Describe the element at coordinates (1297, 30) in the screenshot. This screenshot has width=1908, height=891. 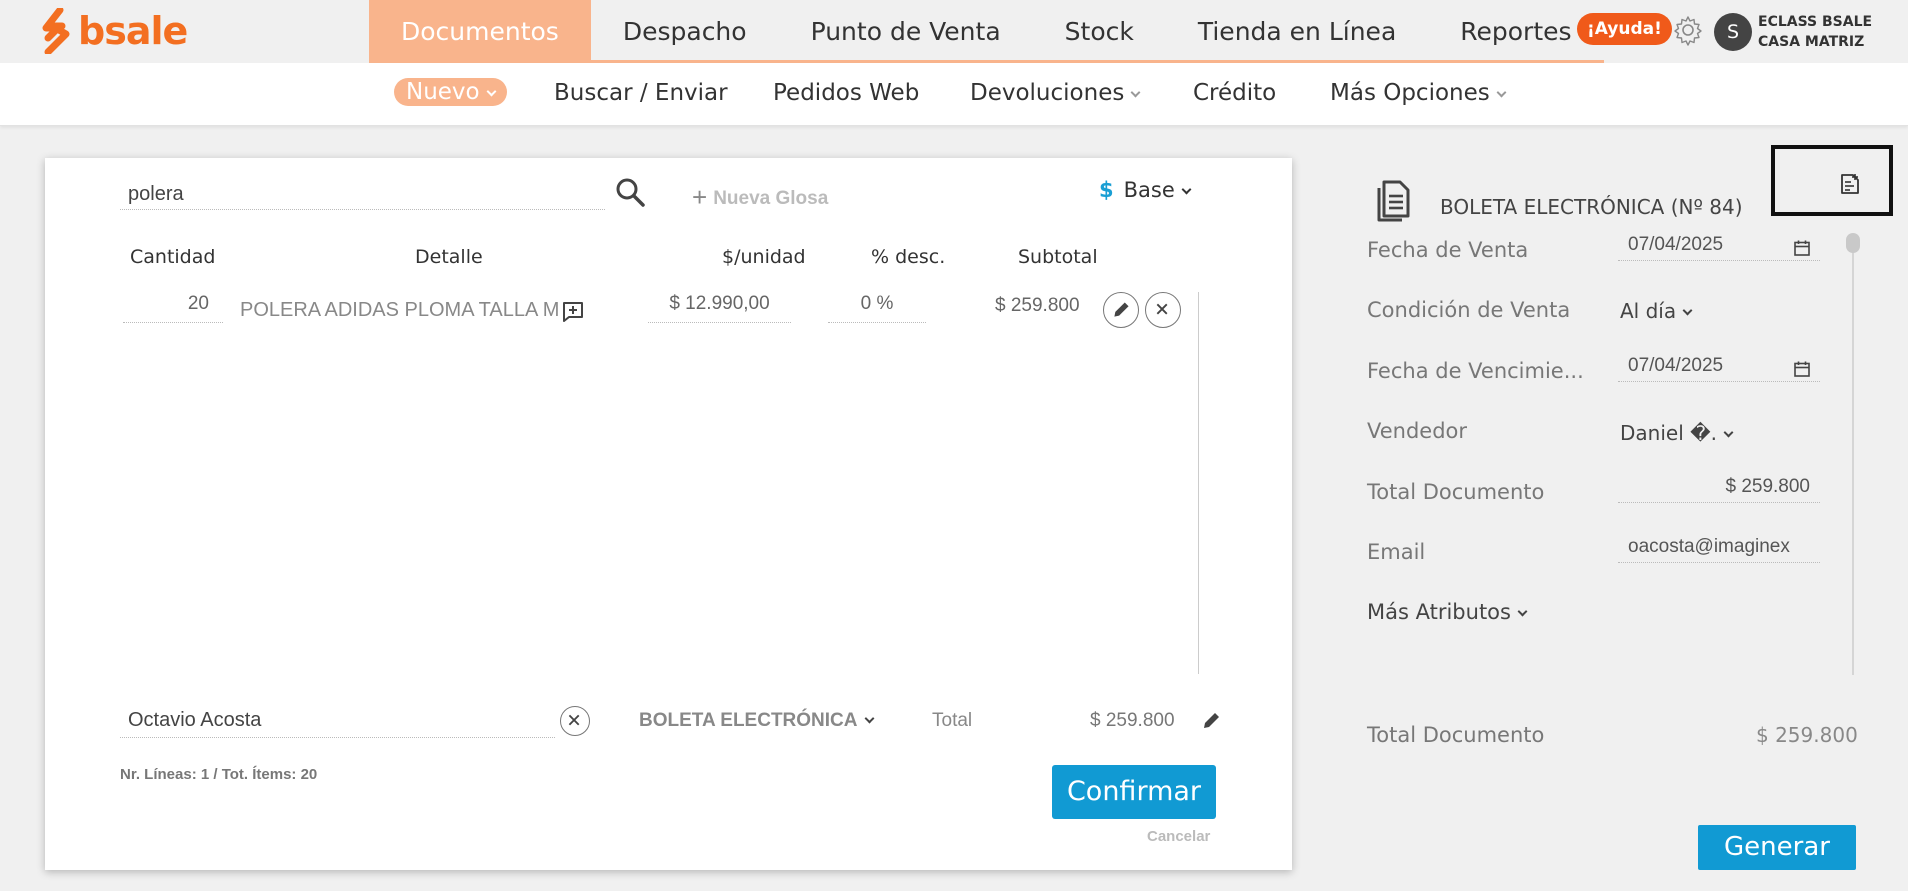
I see `nav-tienda-en-linea: Tienda en Línea` at that location.